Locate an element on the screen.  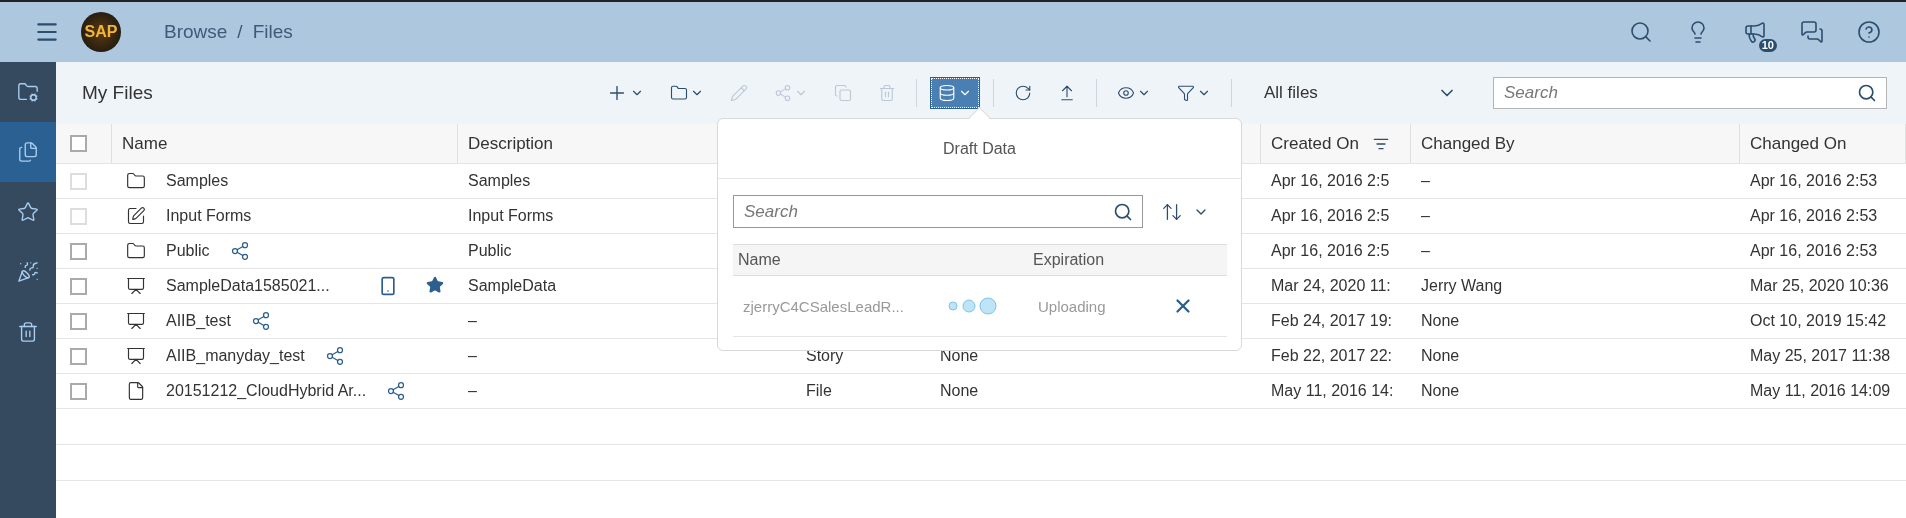
table-cell: Public is located at coordinates (490, 251).